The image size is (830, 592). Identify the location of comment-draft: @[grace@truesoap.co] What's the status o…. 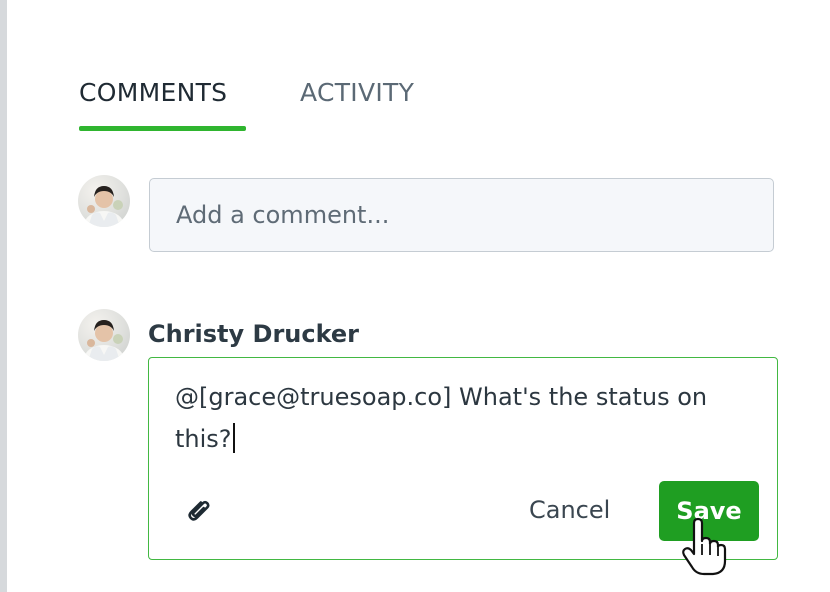
(465, 418).